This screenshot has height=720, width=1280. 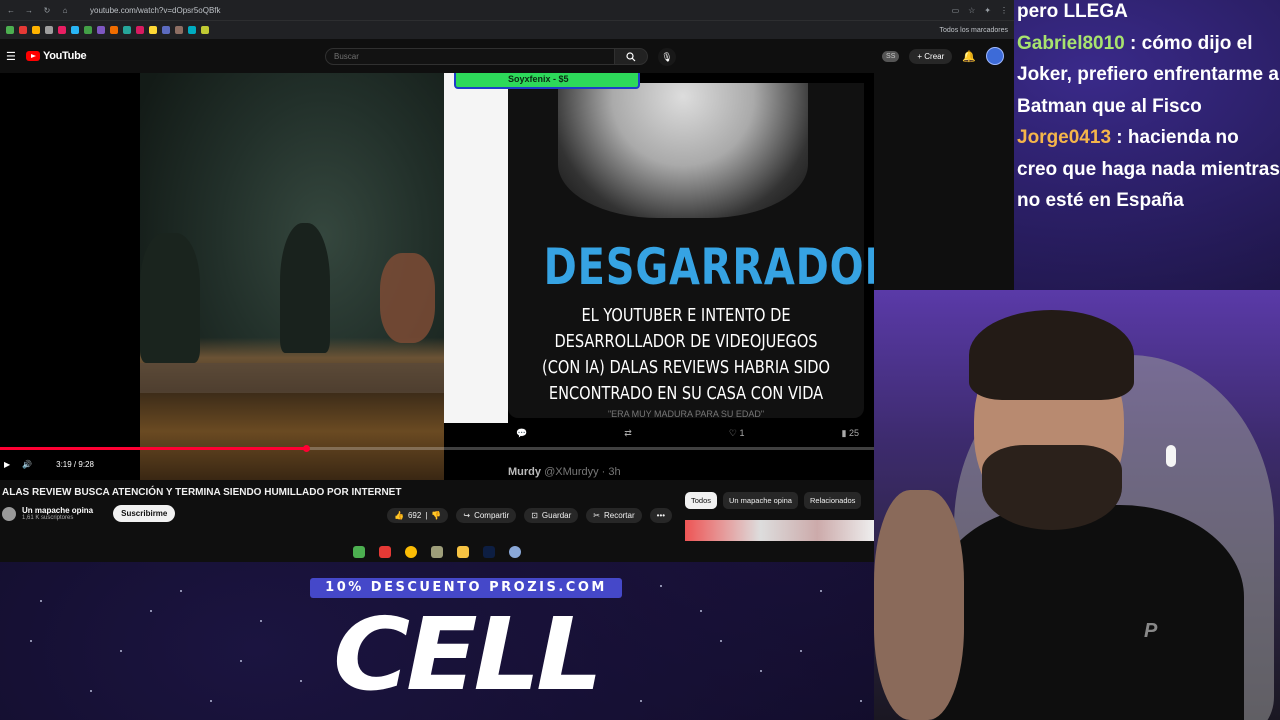 What do you see at coordinates (683, 150) in the screenshot?
I see `person-photo` at bounding box center [683, 150].